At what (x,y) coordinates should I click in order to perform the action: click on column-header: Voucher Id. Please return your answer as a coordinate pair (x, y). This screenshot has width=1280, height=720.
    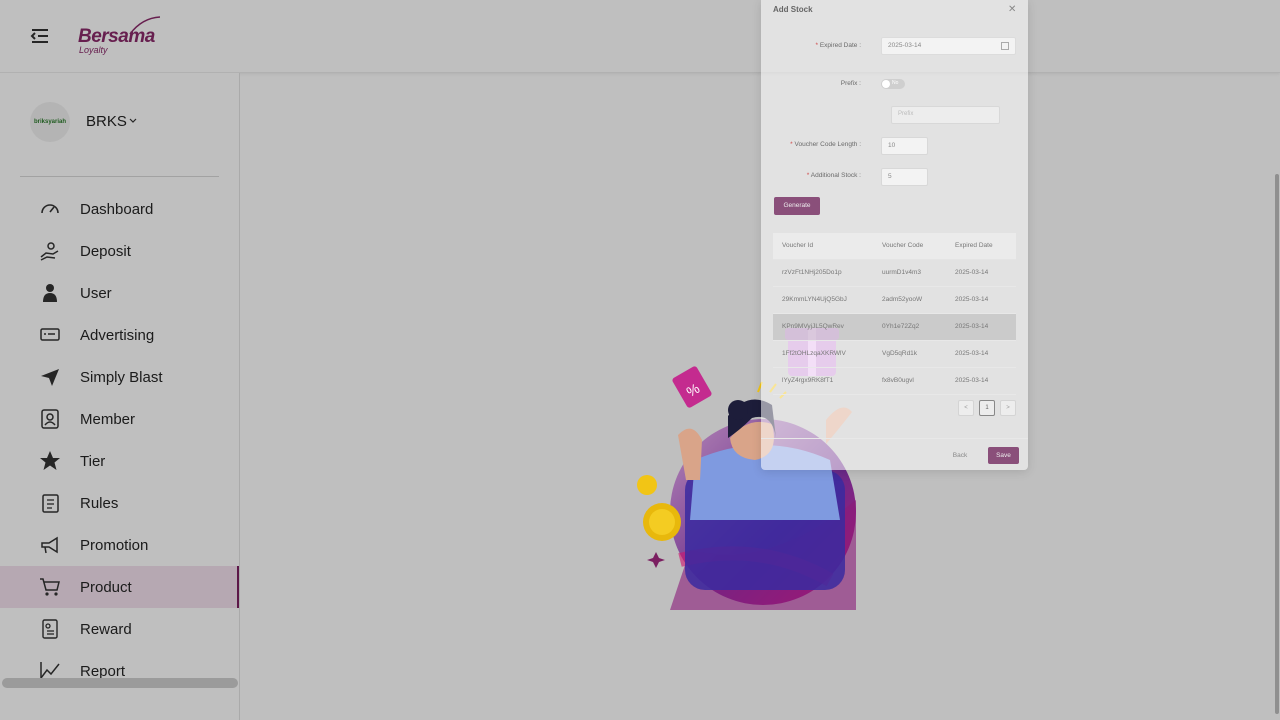
    Looking at the image, I should click on (798, 245).